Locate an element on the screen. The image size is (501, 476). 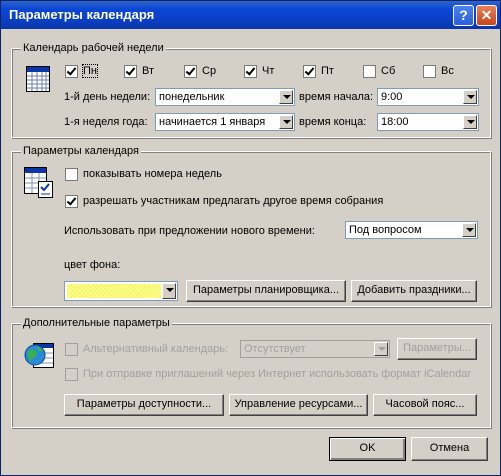
bg-color-select is located at coordinates (121, 291).